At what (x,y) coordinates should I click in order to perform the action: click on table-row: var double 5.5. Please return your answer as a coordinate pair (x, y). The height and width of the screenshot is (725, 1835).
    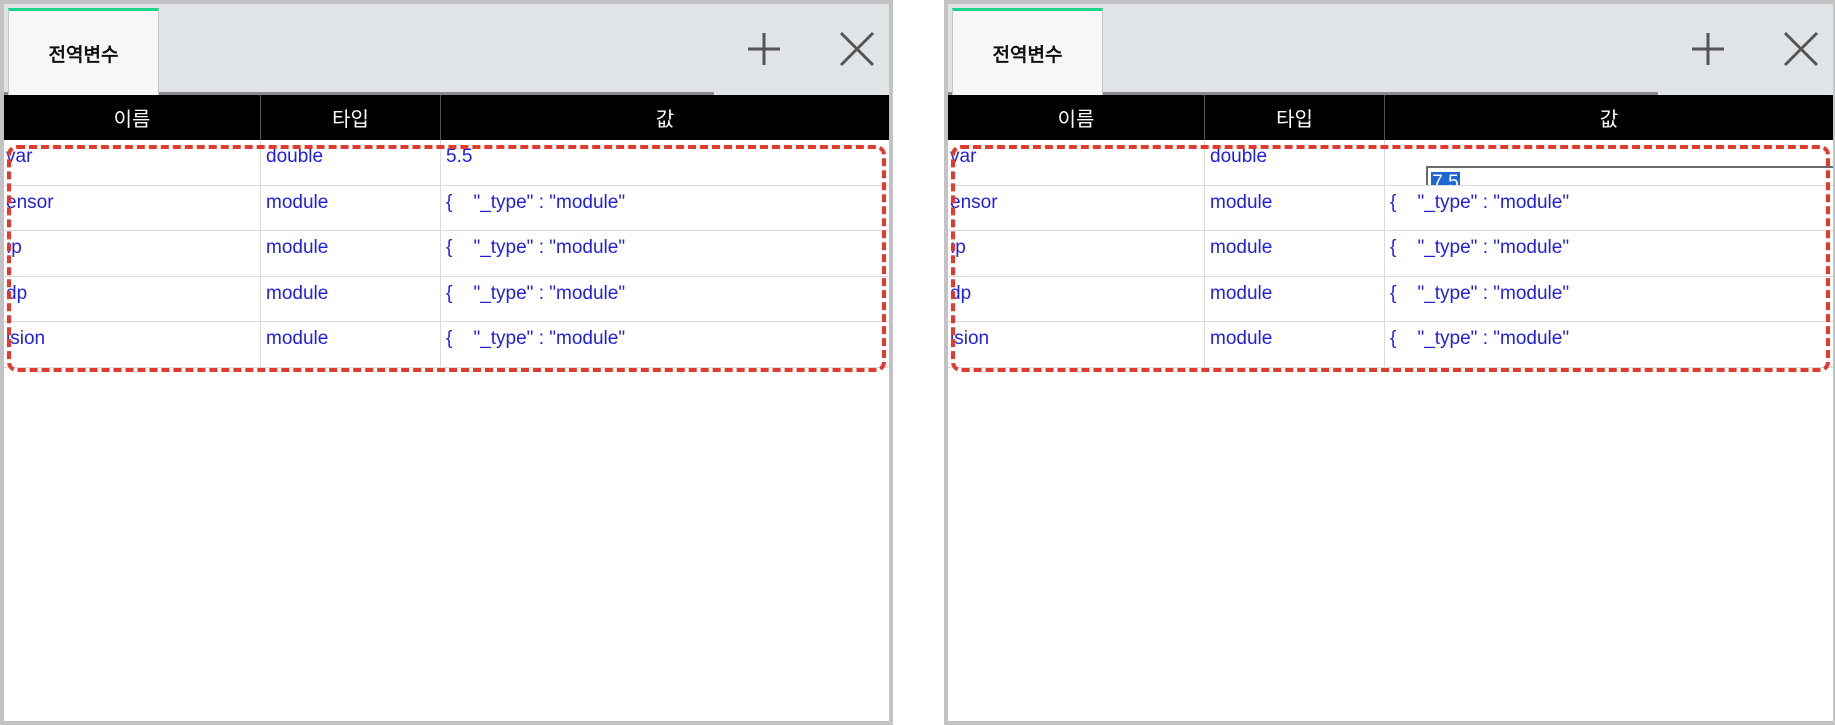
    Looking at the image, I should click on (446, 163).